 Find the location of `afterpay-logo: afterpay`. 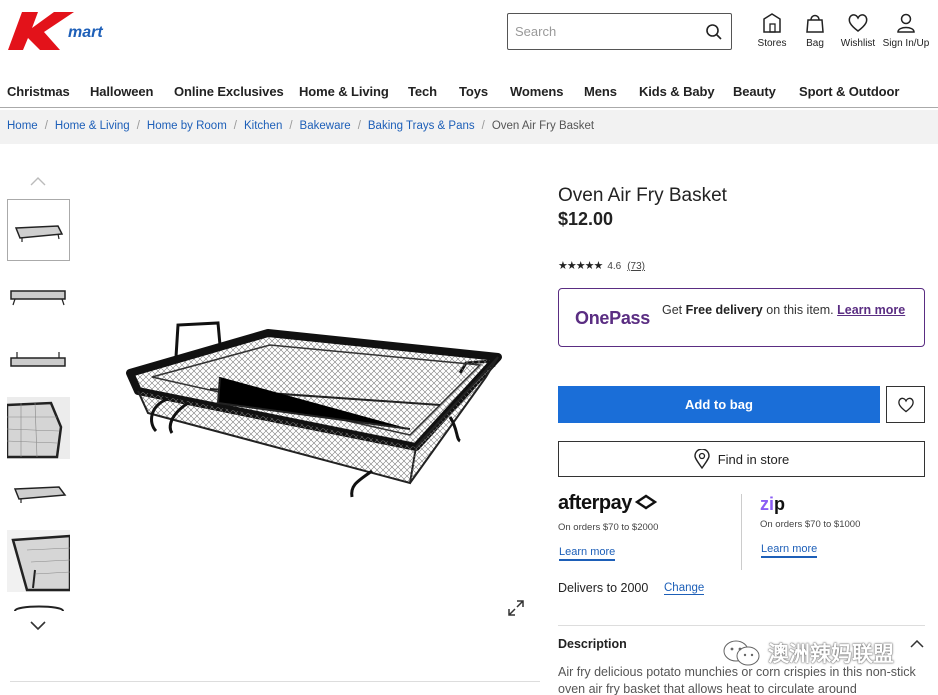

afterpay-logo: afterpay is located at coordinates (608, 503).